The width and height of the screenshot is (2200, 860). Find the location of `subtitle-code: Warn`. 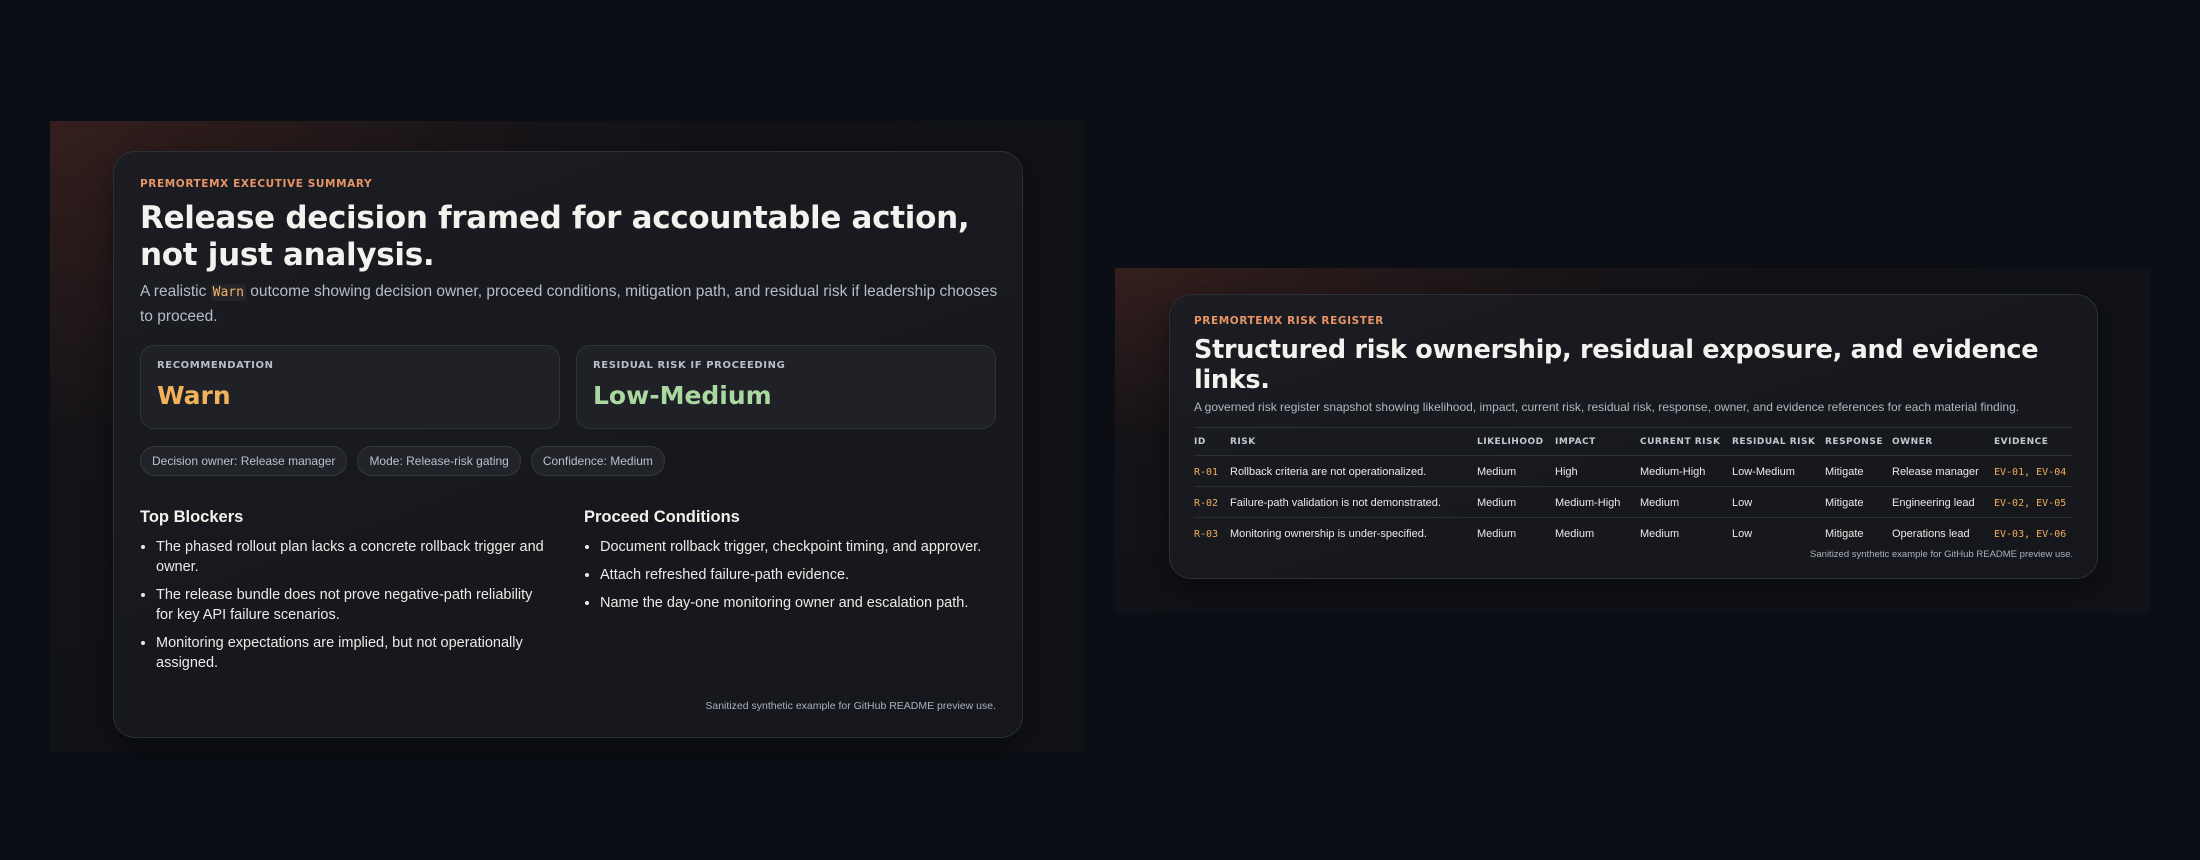

subtitle-code: Warn is located at coordinates (228, 292).